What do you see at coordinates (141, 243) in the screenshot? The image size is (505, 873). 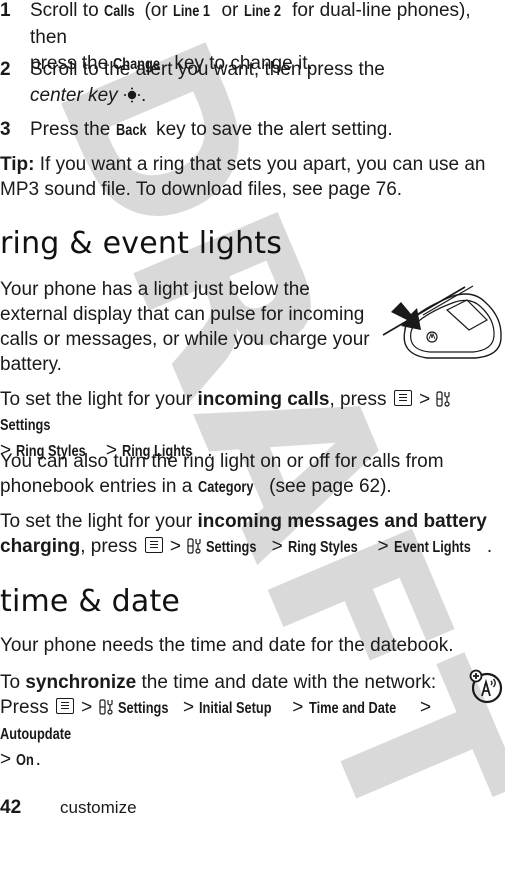 I see `section-heading-ring-event-lights: ring & event lights` at bounding box center [141, 243].